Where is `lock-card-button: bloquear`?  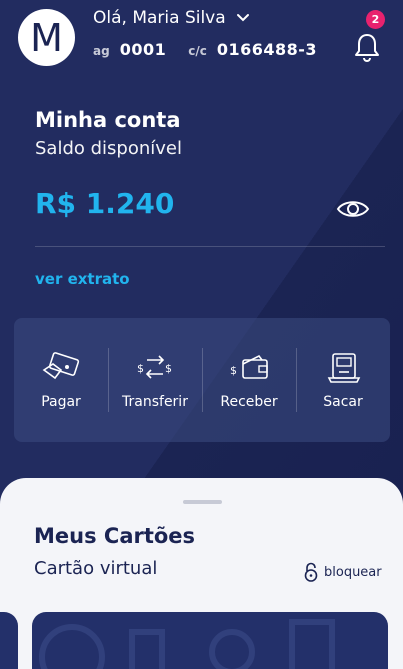 lock-card-button: bloquear is located at coordinates (342, 572).